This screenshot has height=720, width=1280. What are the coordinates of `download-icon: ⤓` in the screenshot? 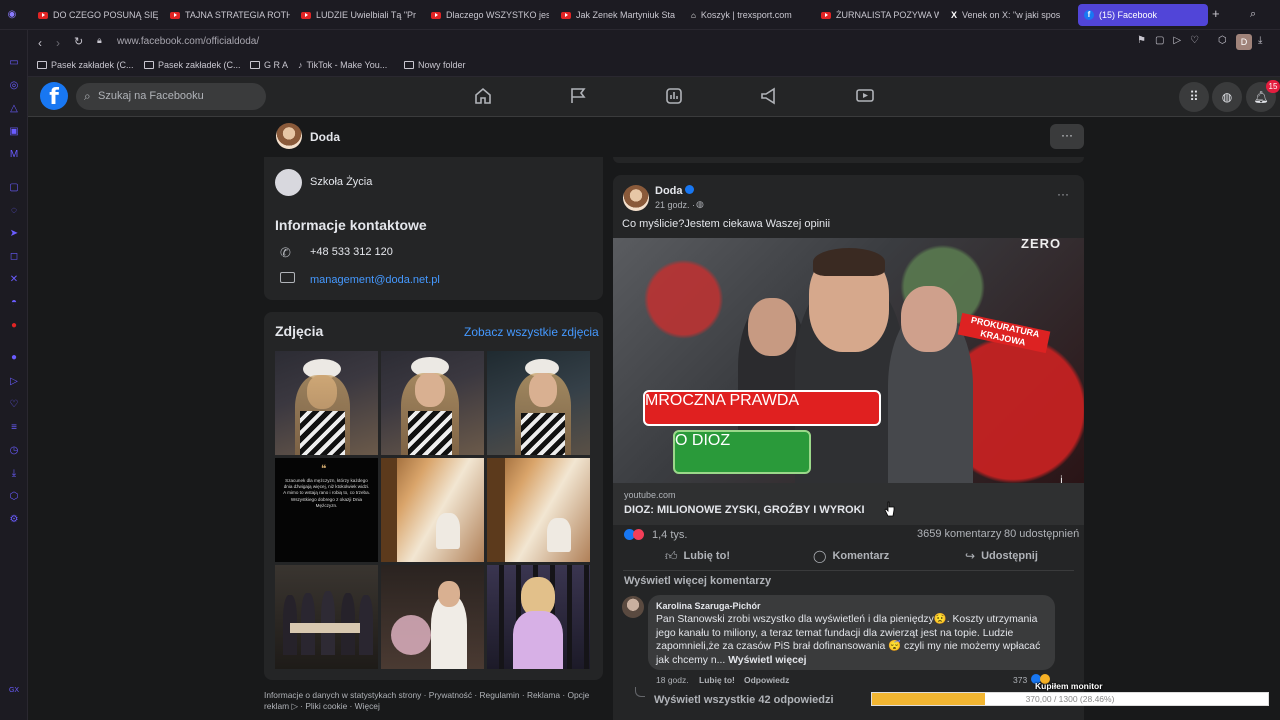 It's located at (14, 474).